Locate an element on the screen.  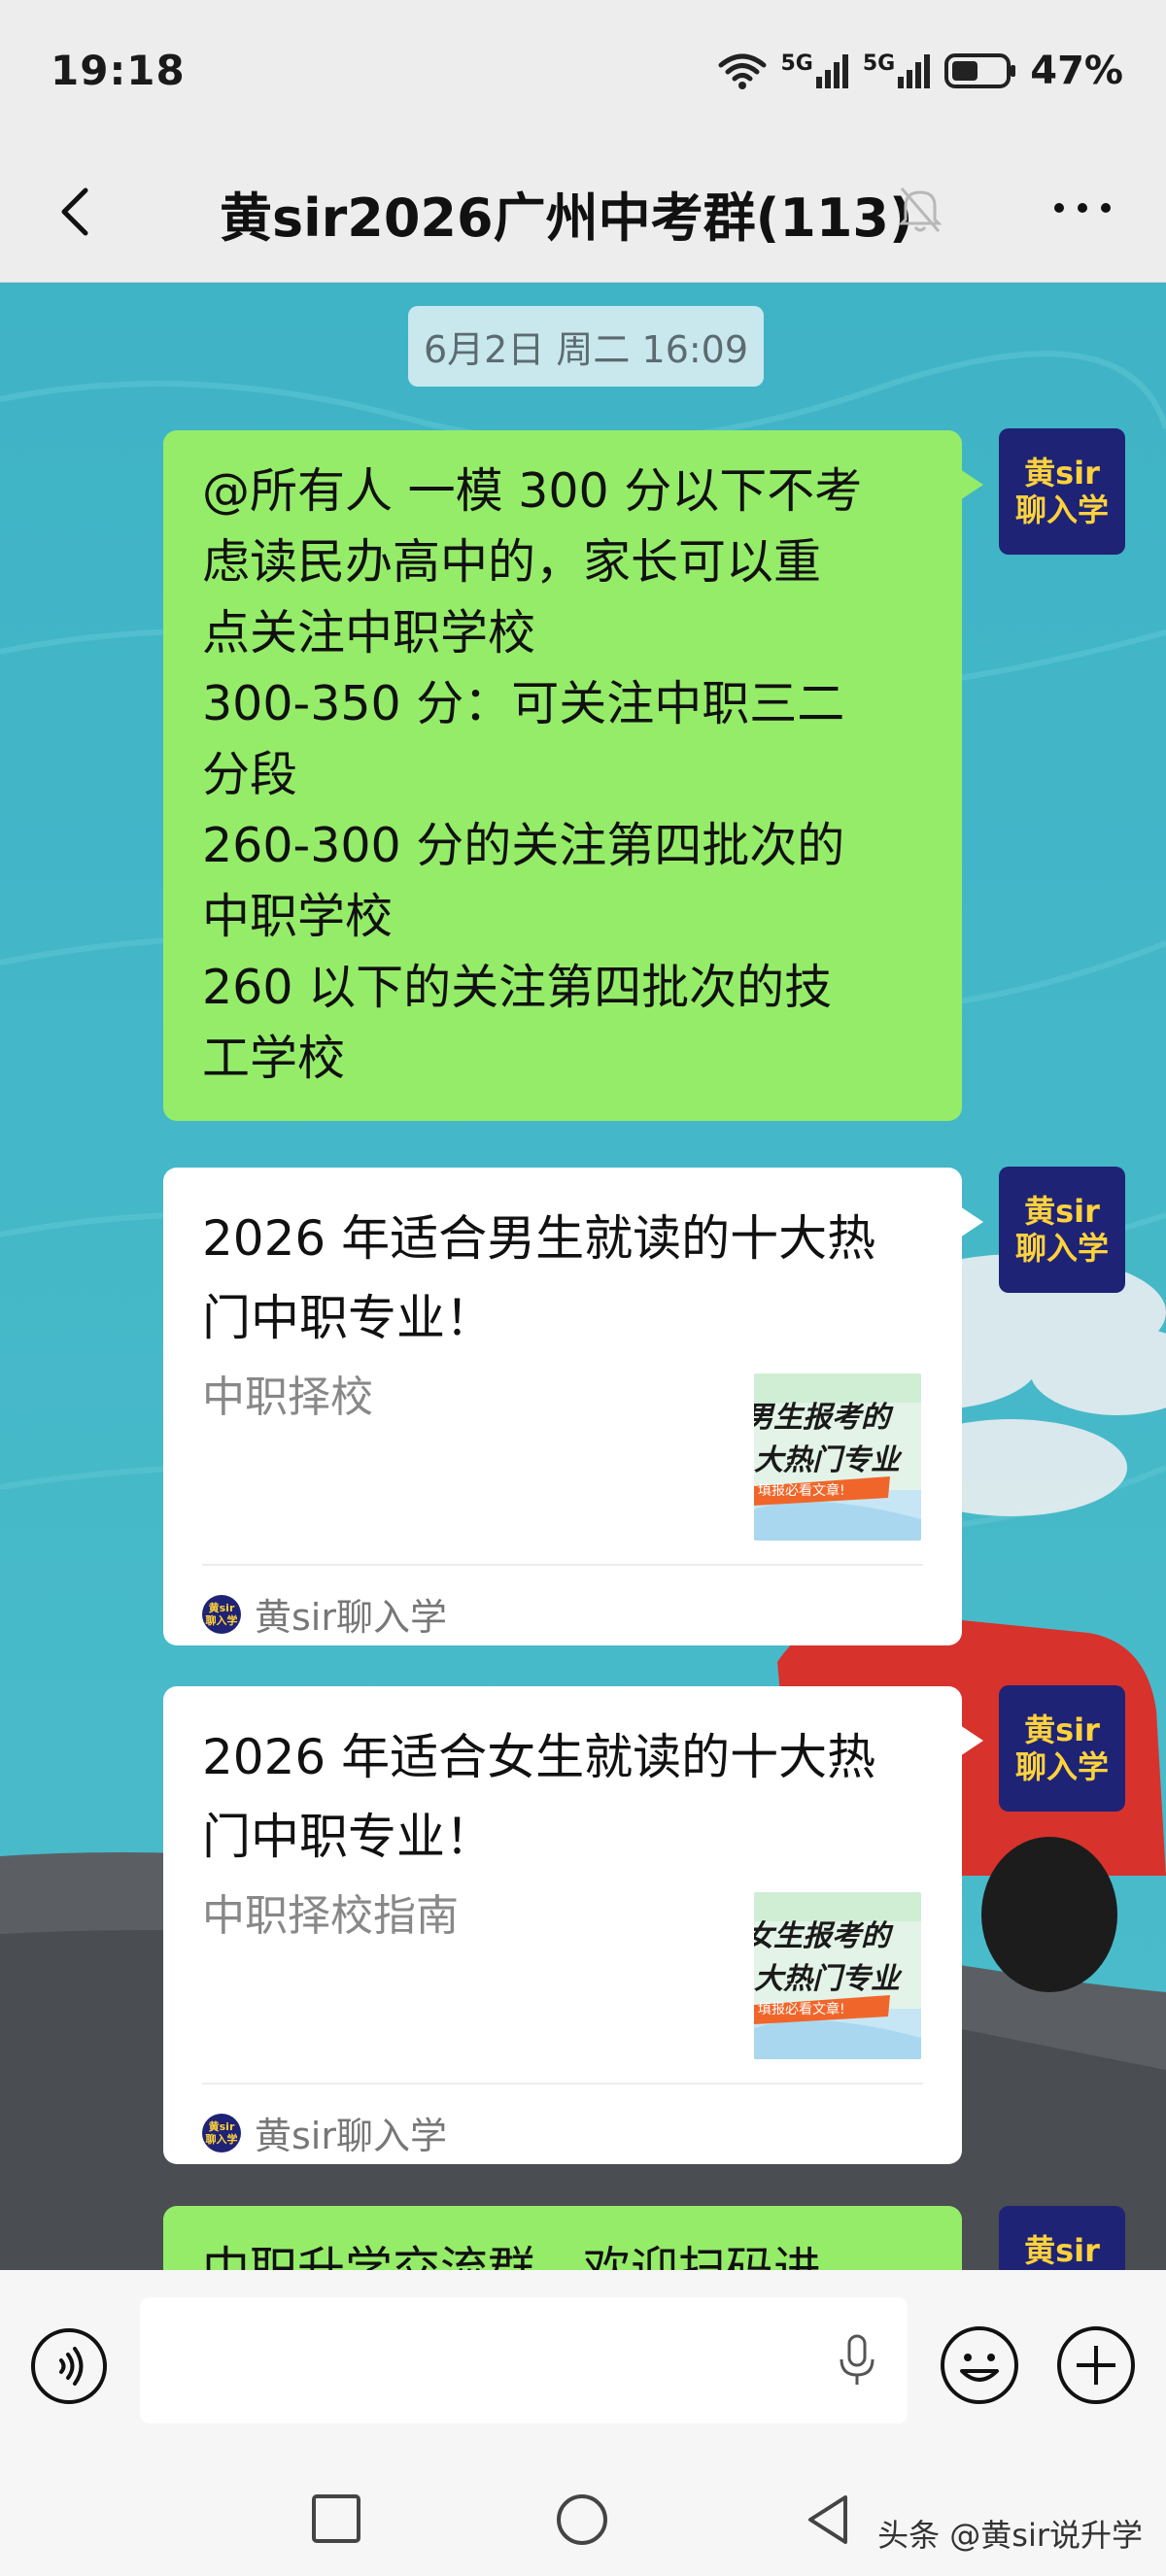
battery-percent: 47% is located at coordinates (1076, 71).